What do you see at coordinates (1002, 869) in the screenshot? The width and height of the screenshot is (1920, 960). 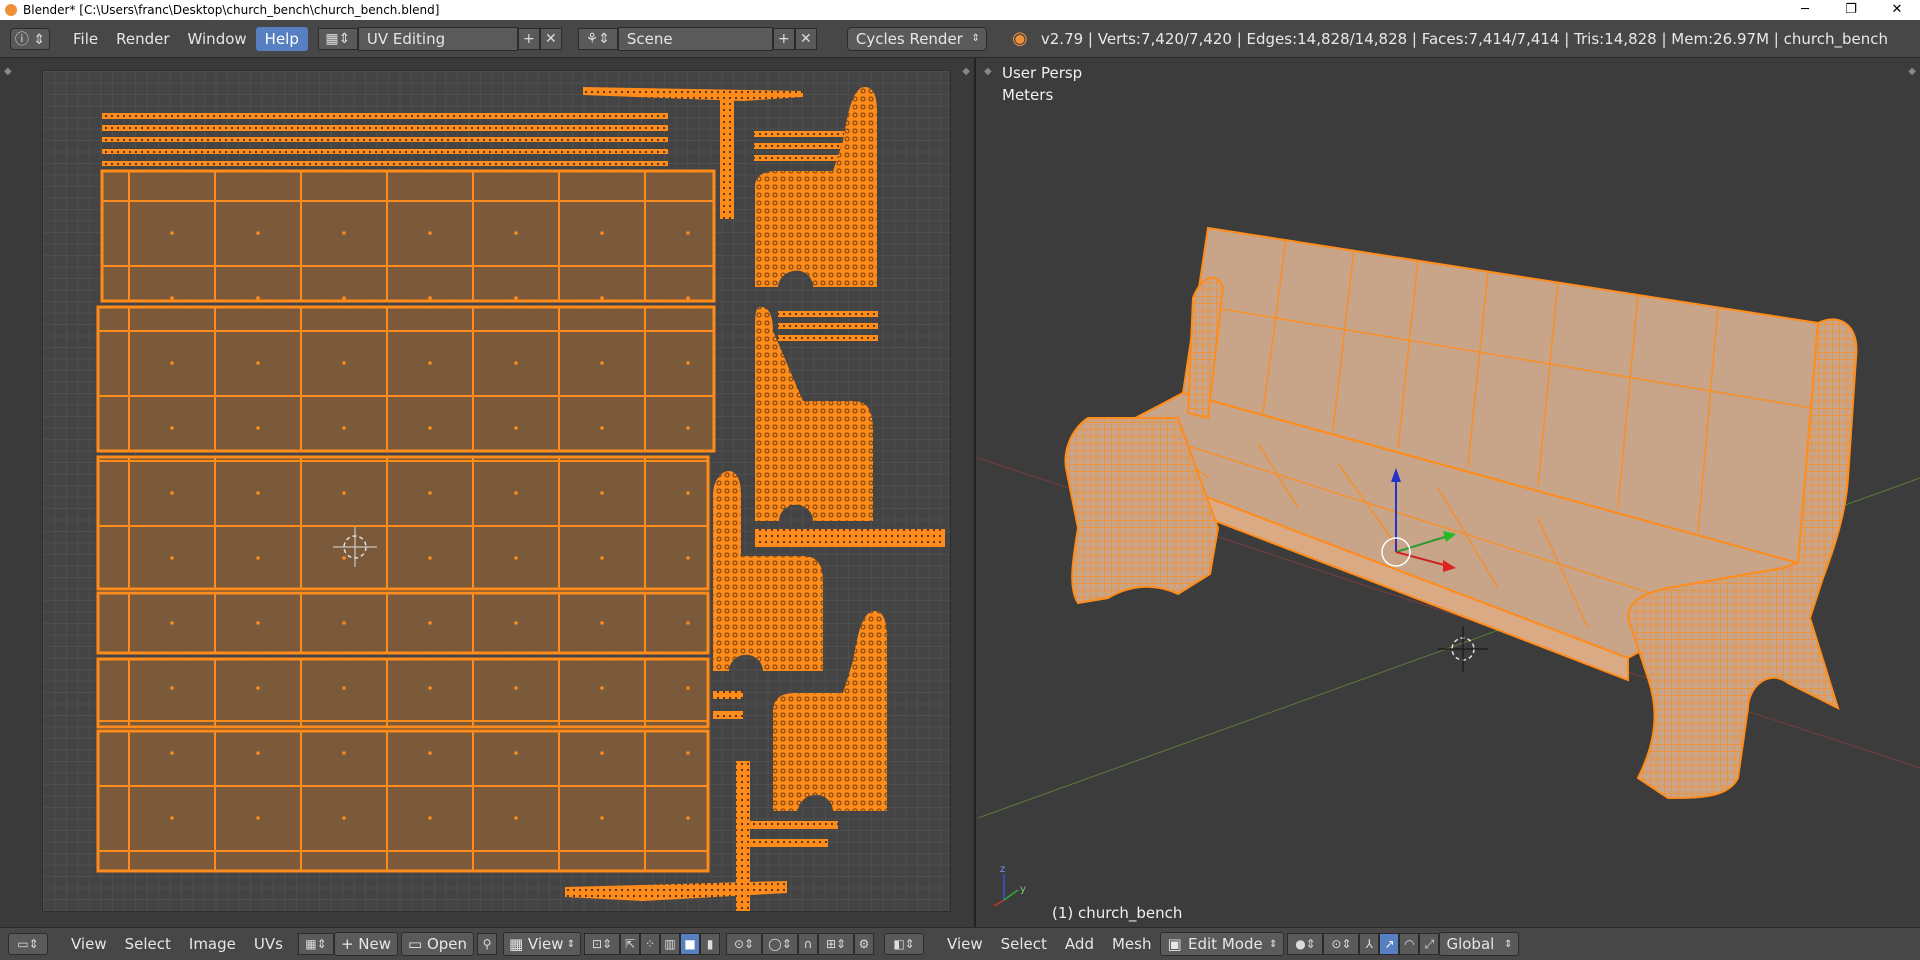 I see `svg-text: z` at bounding box center [1002, 869].